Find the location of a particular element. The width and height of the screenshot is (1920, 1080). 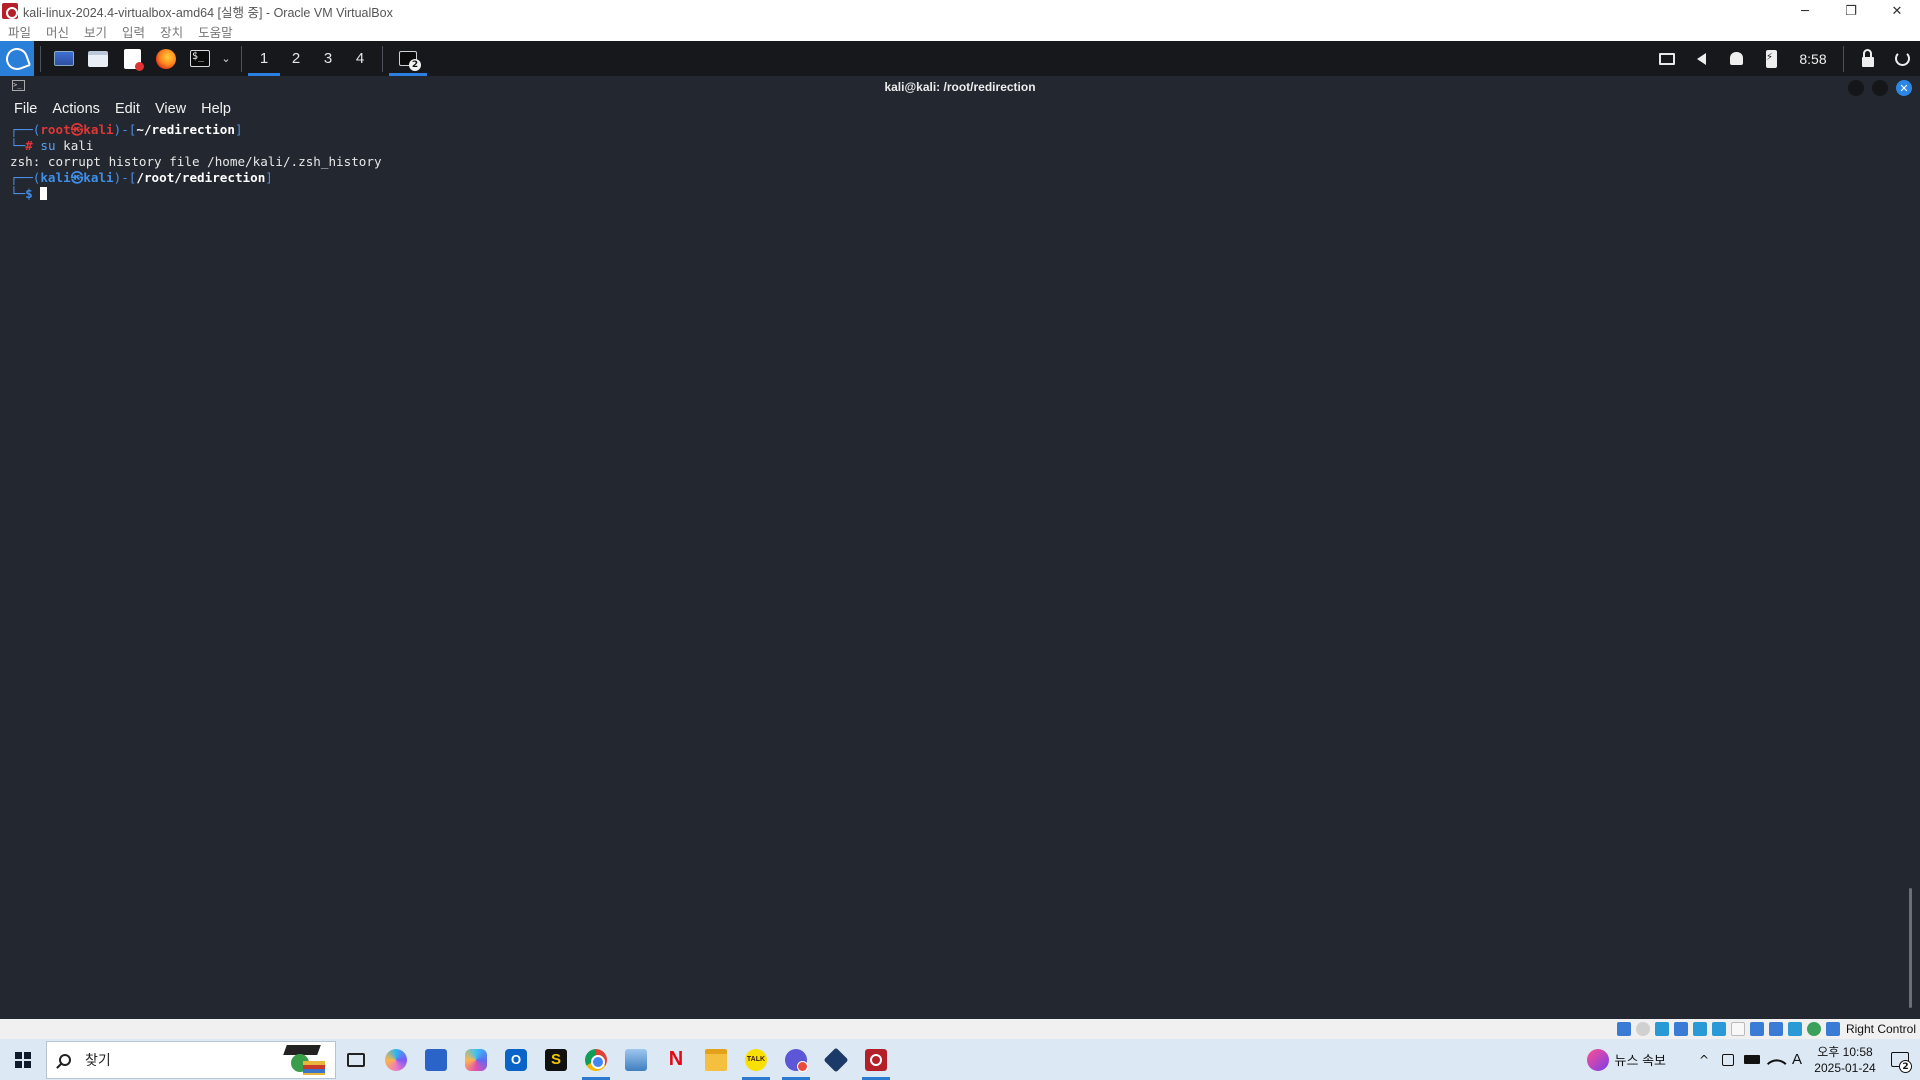

terminal-titlebar: >_ kali@kali: /root/redirection ✕ is located at coordinates (960, 87).